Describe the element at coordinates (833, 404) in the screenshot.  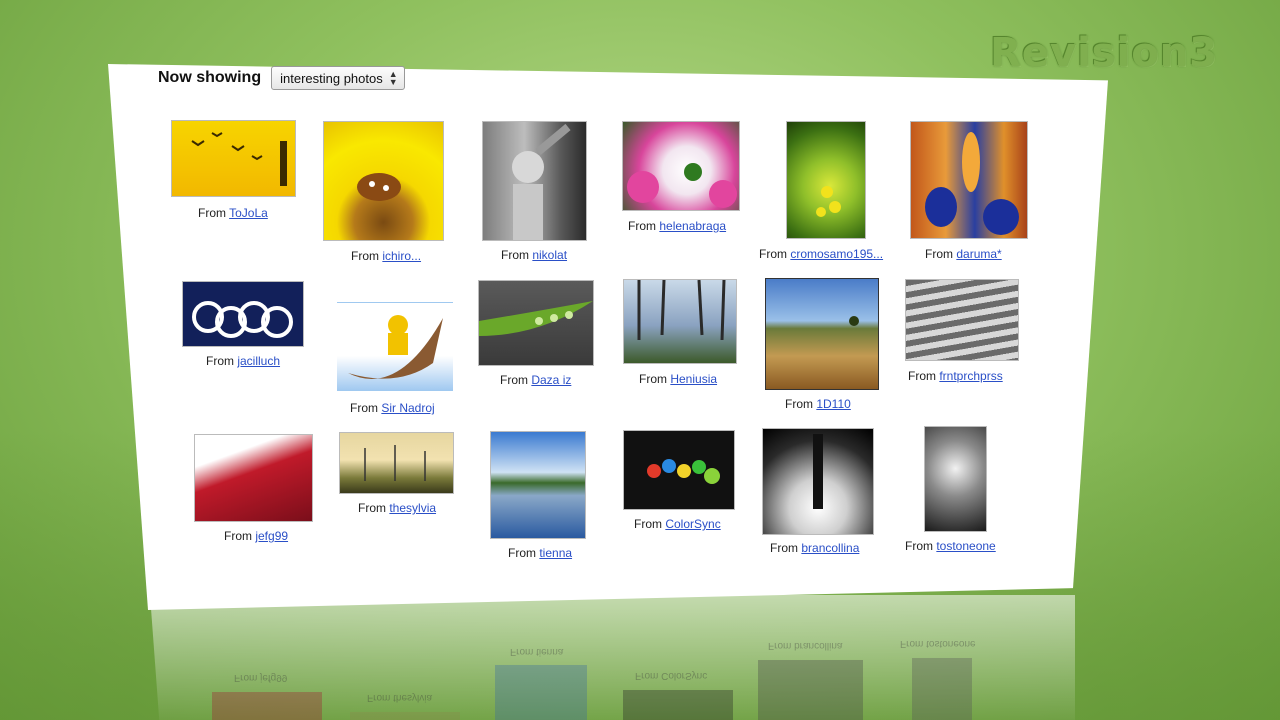
I see `author-link: 1D110` at that location.